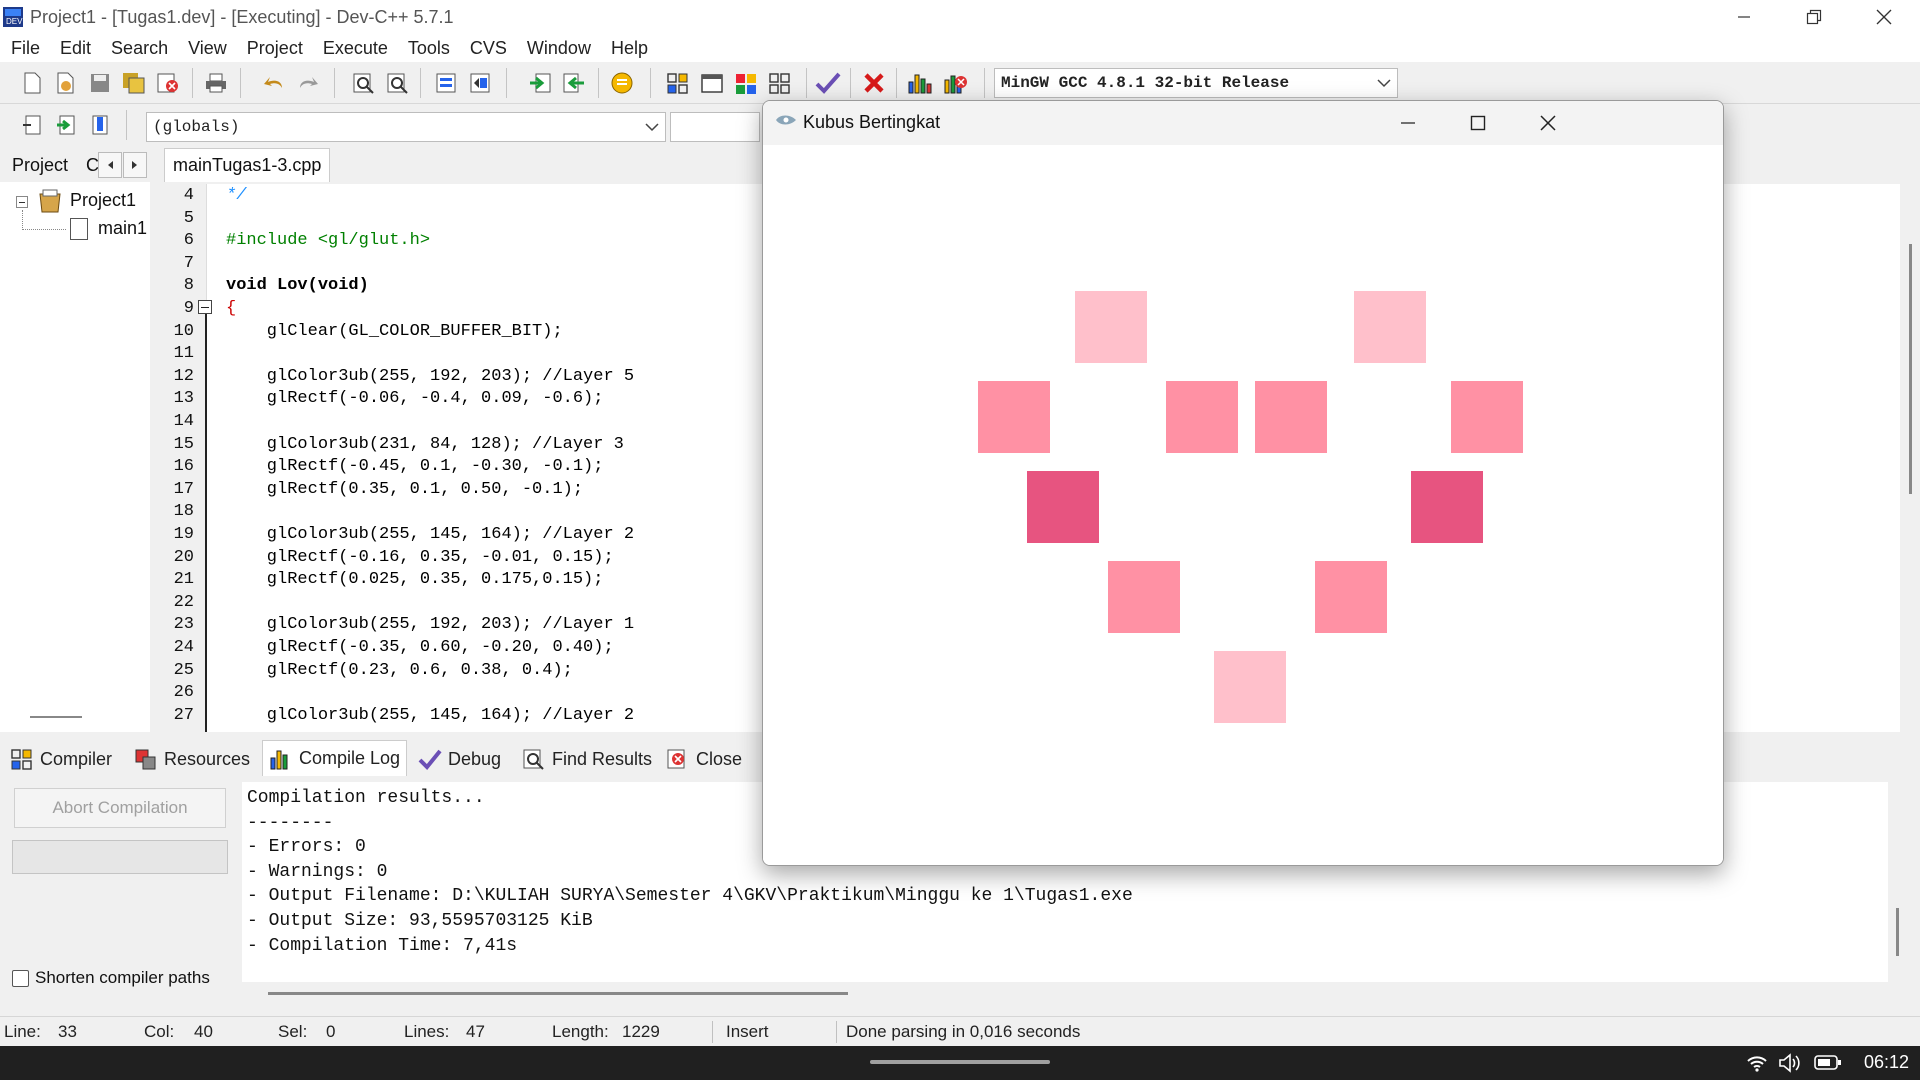 The height and width of the screenshot is (1080, 1920). I want to click on editor-scrollbar, so click(1910, 458).